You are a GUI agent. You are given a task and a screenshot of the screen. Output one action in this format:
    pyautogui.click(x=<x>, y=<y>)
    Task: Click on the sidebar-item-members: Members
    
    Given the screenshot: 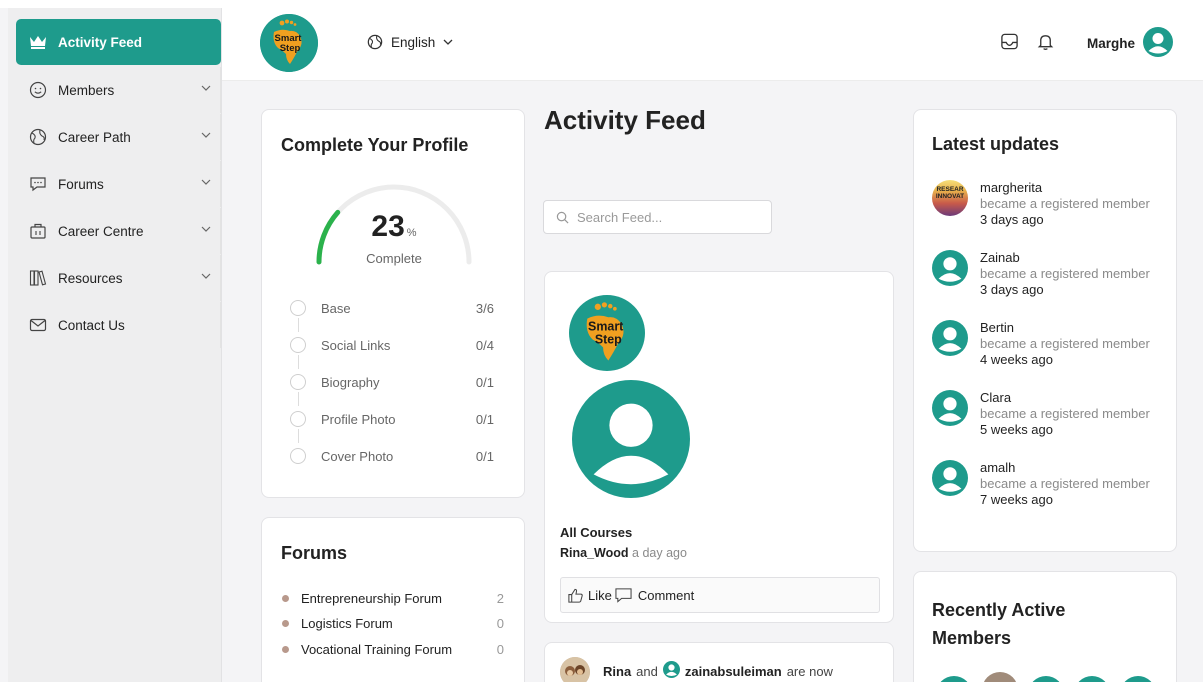 What is the action you would take?
    pyautogui.click(x=118, y=90)
    